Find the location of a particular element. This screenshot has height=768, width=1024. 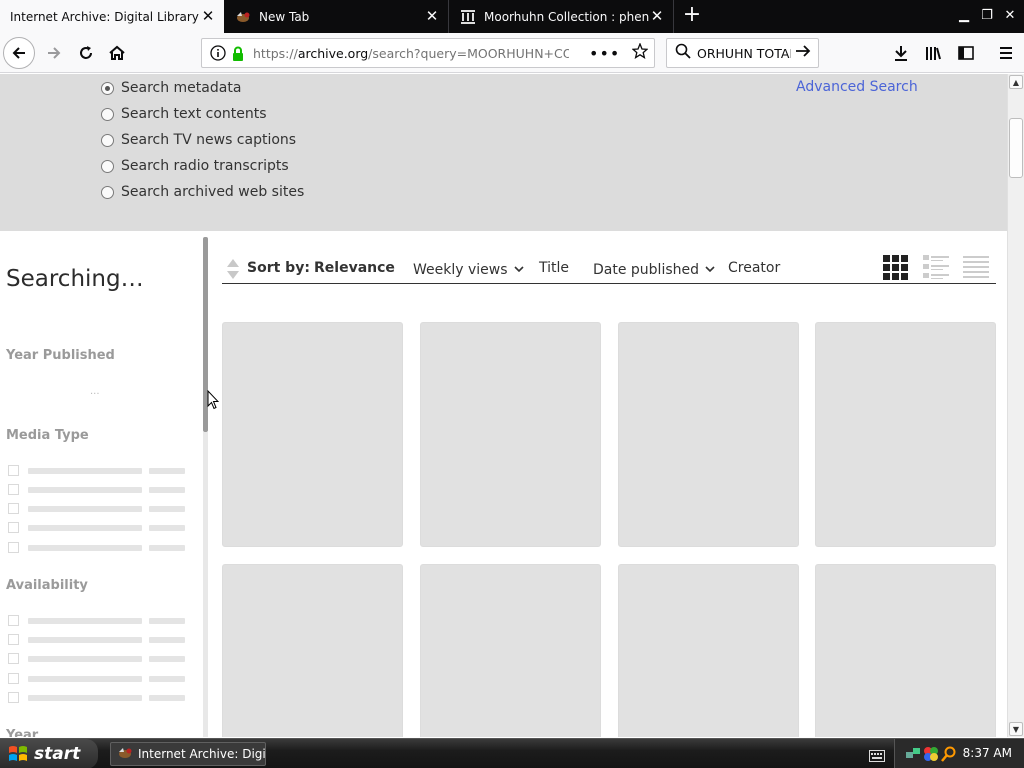

start-label: start is located at coordinates (57, 754).